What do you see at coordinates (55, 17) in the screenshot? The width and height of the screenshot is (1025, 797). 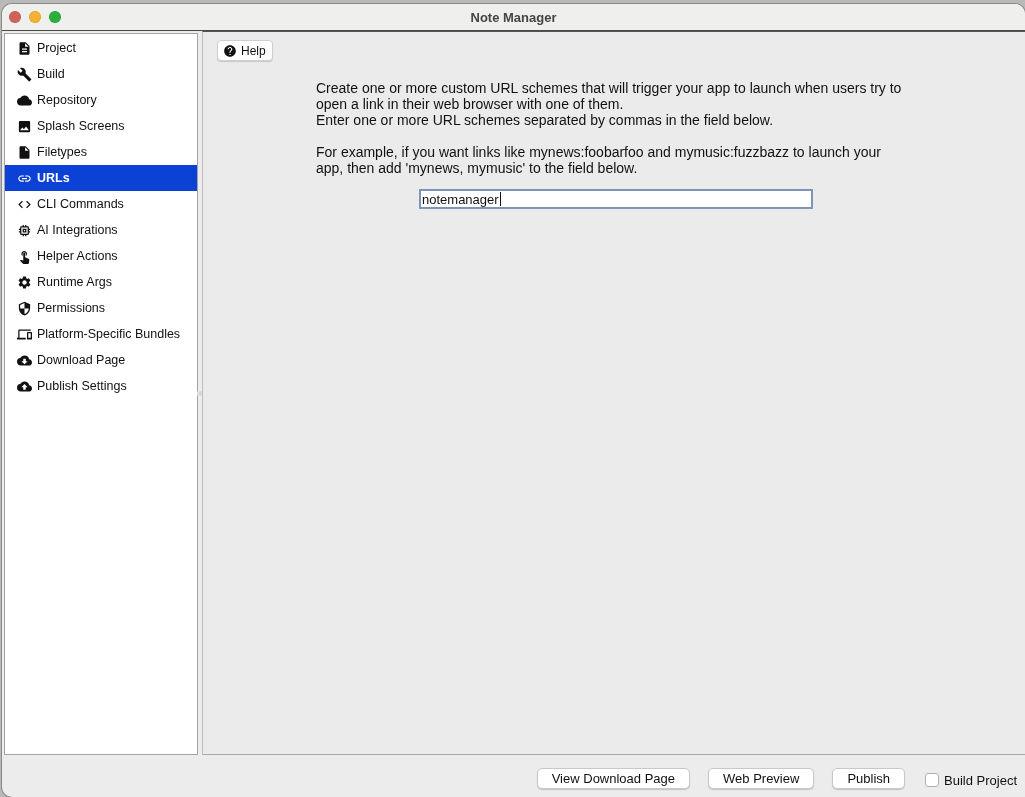 I see `zoom-button` at bounding box center [55, 17].